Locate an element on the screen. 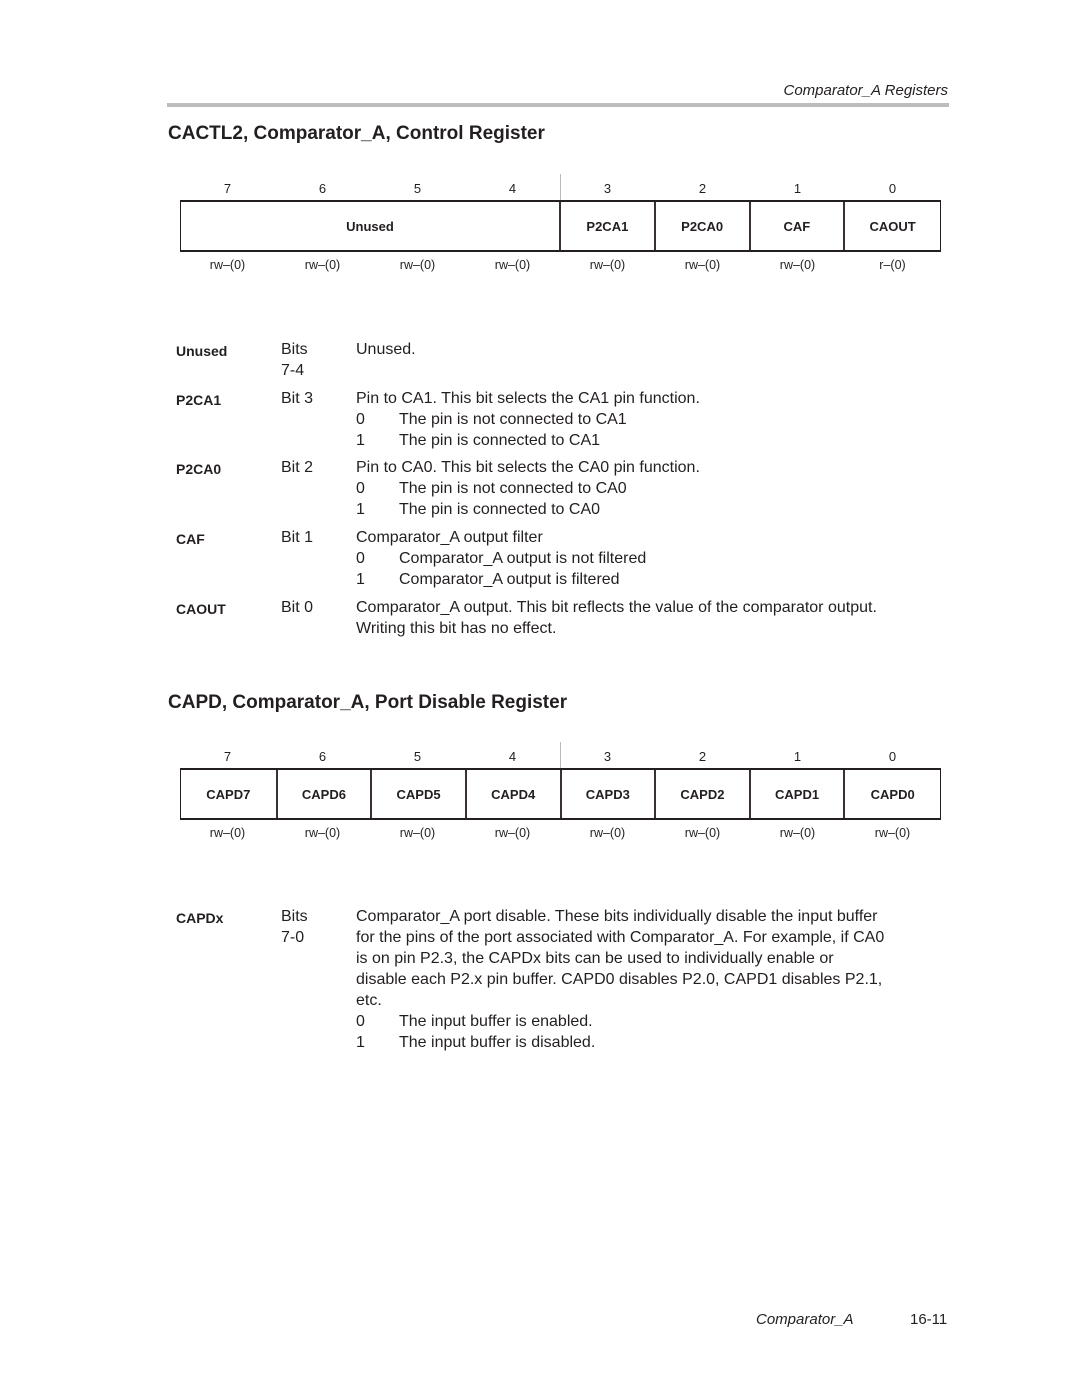 Image resolution: width=1080 pixels, height=1397 pixels. field-bits: Bit 0 is located at coordinates (297, 607).